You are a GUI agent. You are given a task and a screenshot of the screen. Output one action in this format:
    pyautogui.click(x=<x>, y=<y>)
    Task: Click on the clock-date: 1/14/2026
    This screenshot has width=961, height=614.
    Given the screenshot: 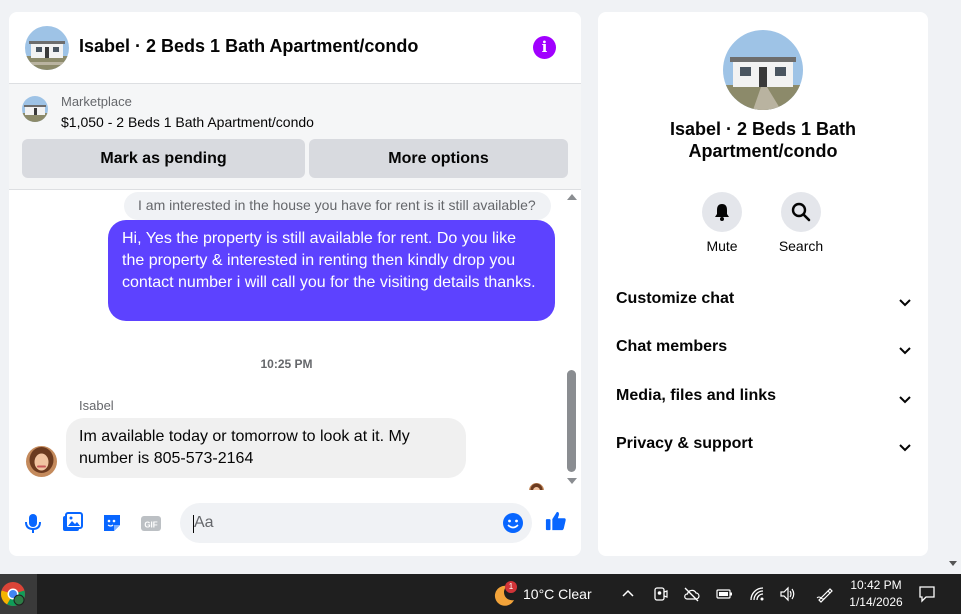 What is the action you would take?
    pyautogui.click(x=876, y=602)
    